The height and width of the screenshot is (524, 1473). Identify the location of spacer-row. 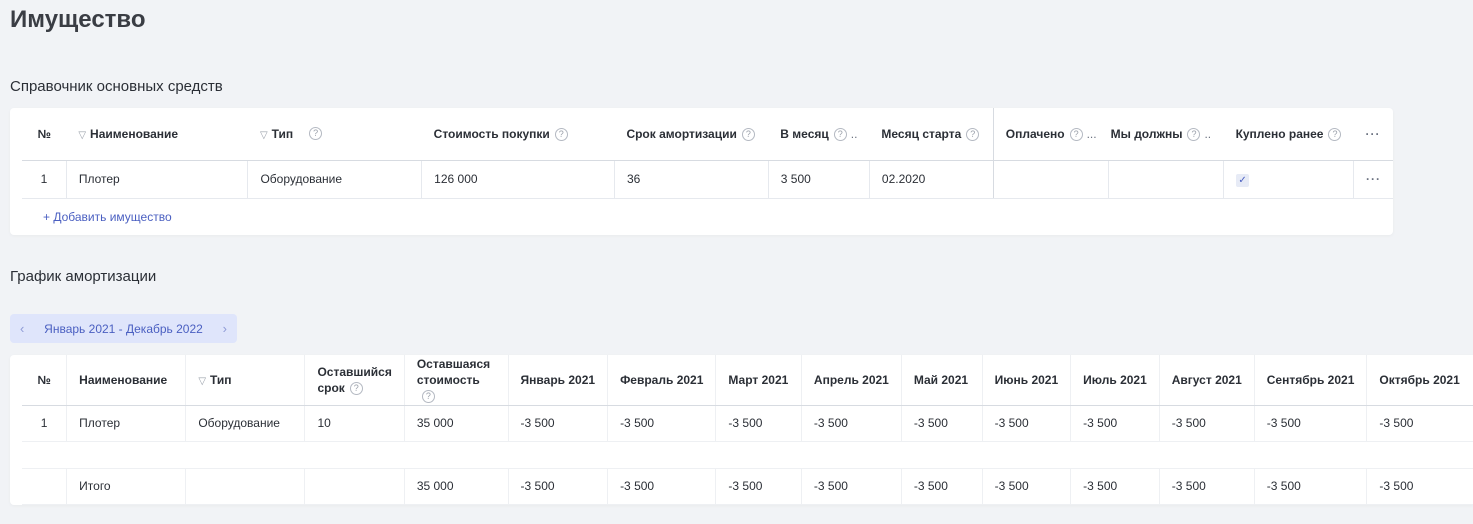
(747, 455).